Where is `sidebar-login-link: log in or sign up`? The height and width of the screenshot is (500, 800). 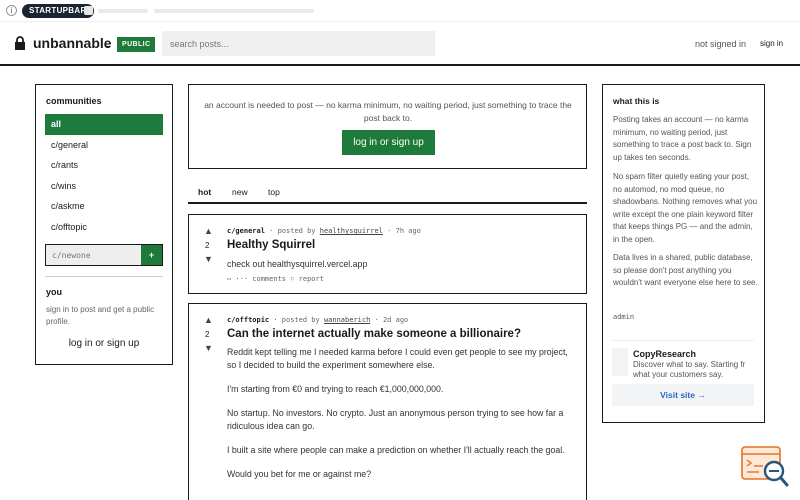
sidebar-login-link: log in or sign up is located at coordinates (104, 343).